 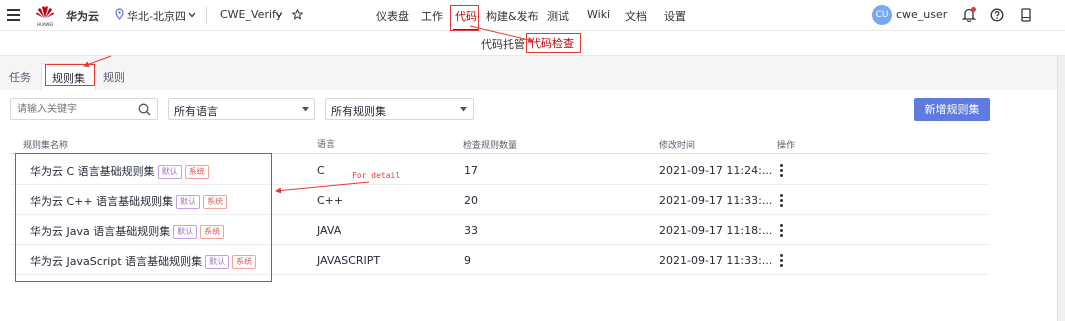 What do you see at coordinates (97, 61) in the screenshot?
I see `arrow-to-ruleset-tab` at bounding box center [97, 61].